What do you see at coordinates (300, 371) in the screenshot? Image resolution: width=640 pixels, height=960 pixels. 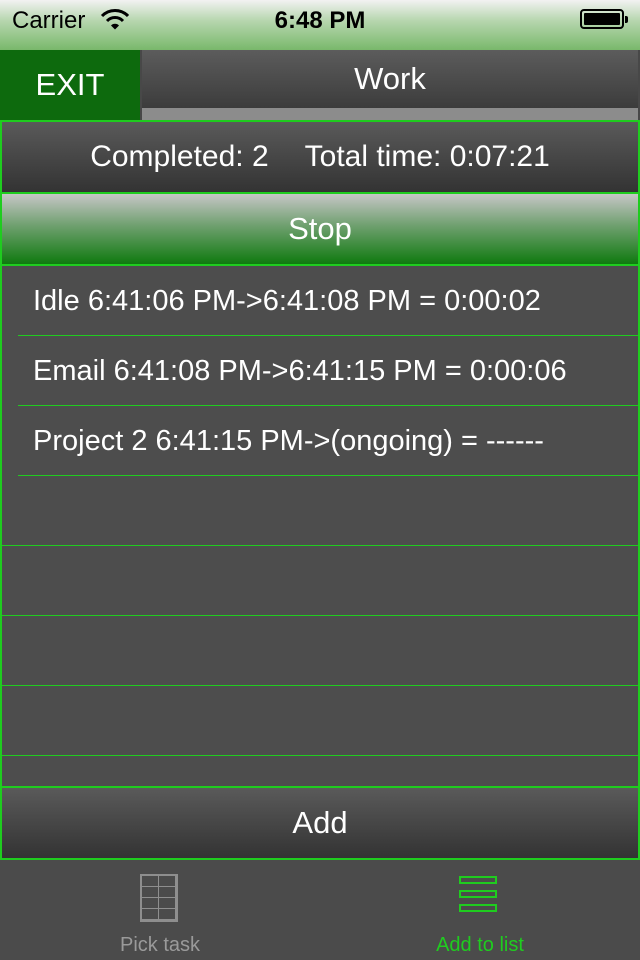 I see `list-item-label: Email 6:41:08 PM->6:41:15 PM = 0:00:06` at bounding box center [300, 371].